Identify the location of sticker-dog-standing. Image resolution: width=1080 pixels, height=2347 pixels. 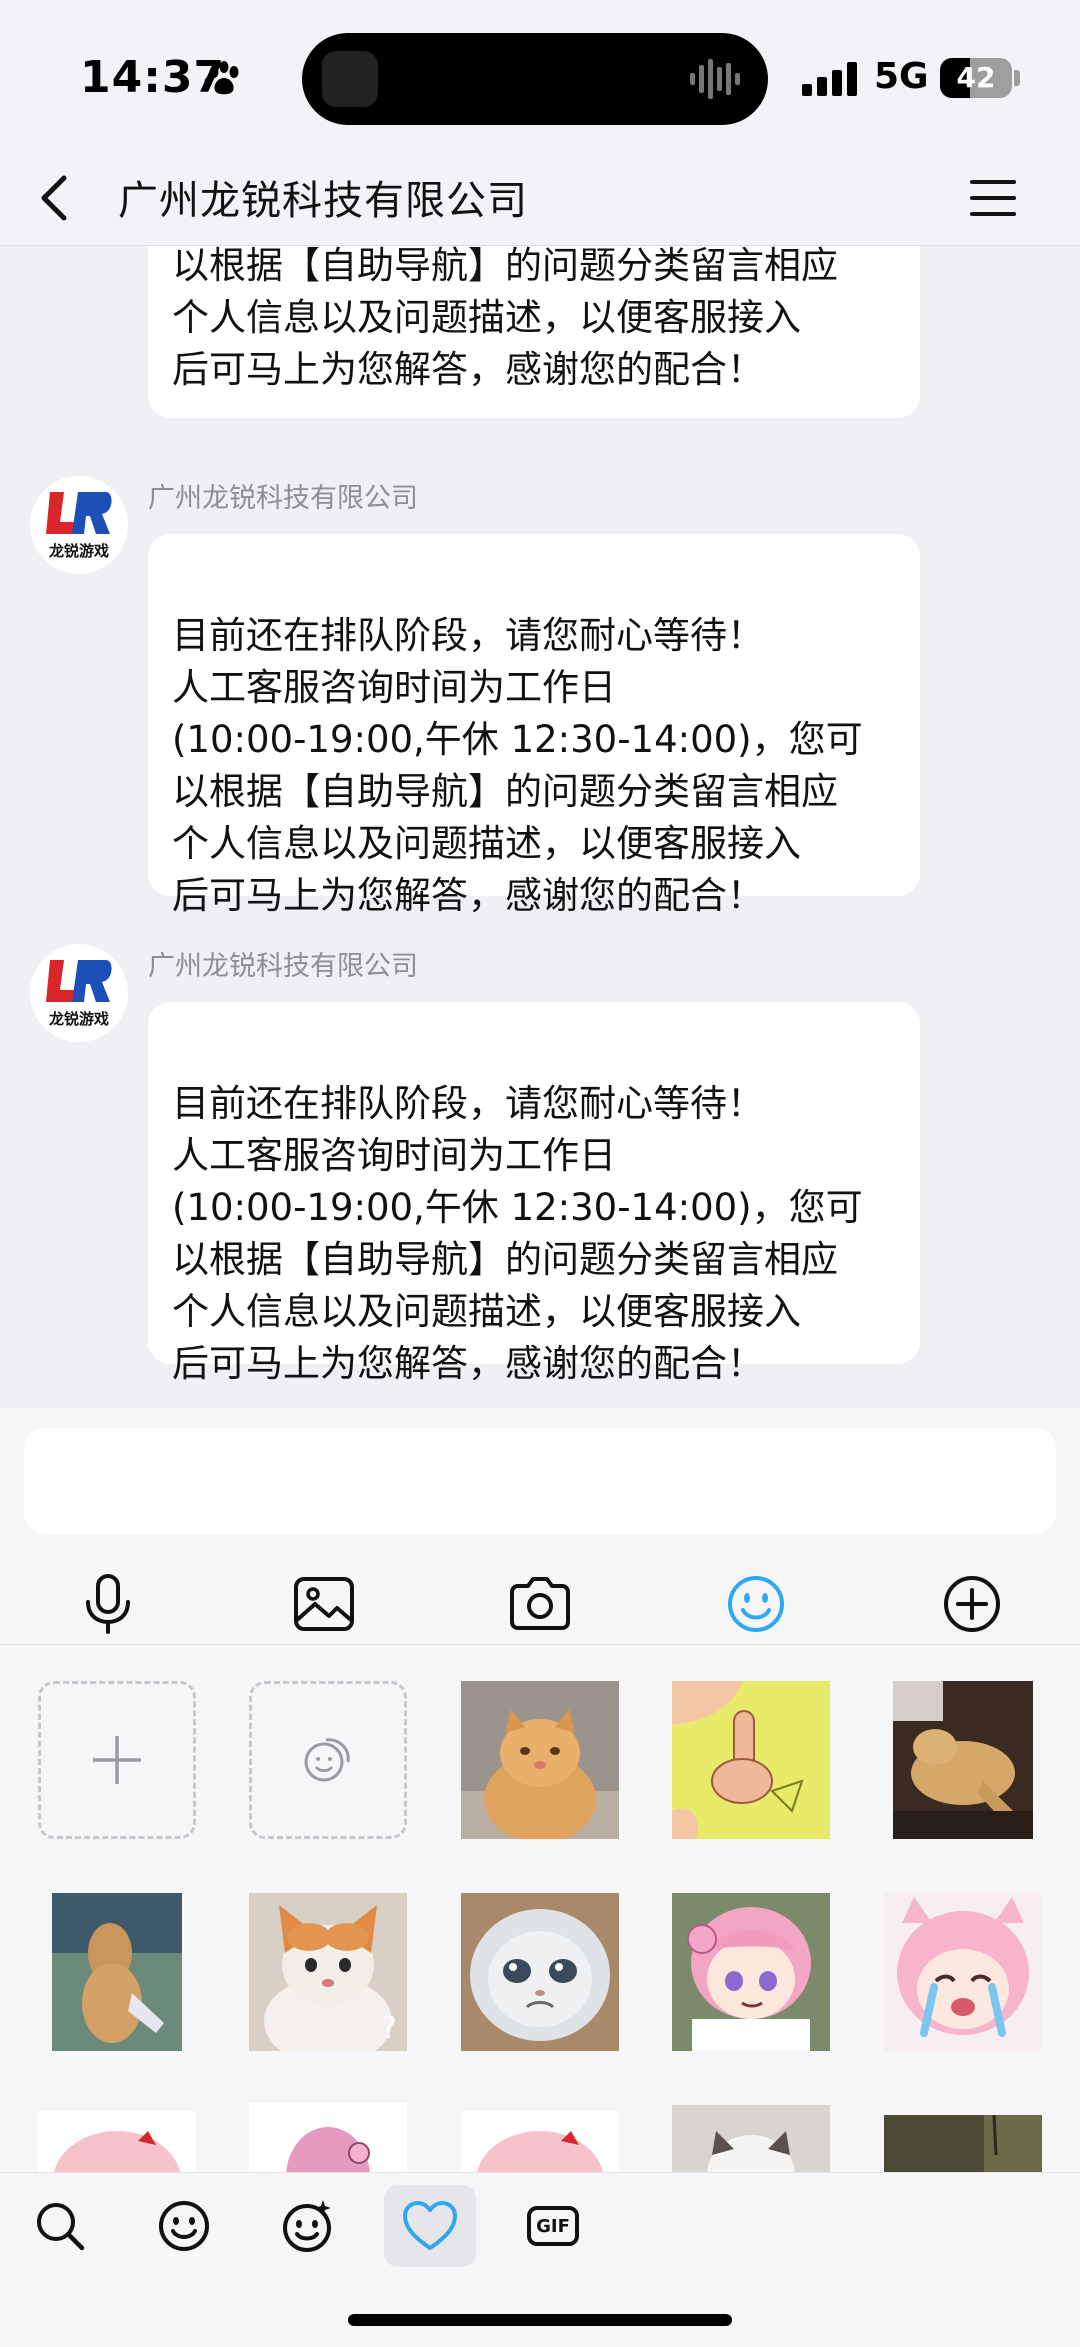
(117, 1972).